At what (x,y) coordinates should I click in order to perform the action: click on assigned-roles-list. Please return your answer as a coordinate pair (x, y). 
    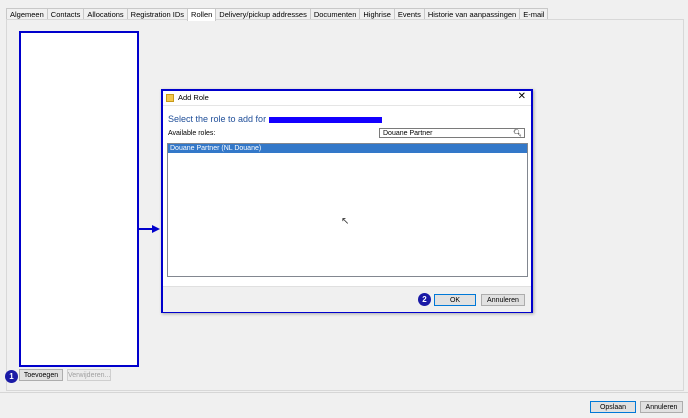
    Looking at the image, I should click on (79, 199).